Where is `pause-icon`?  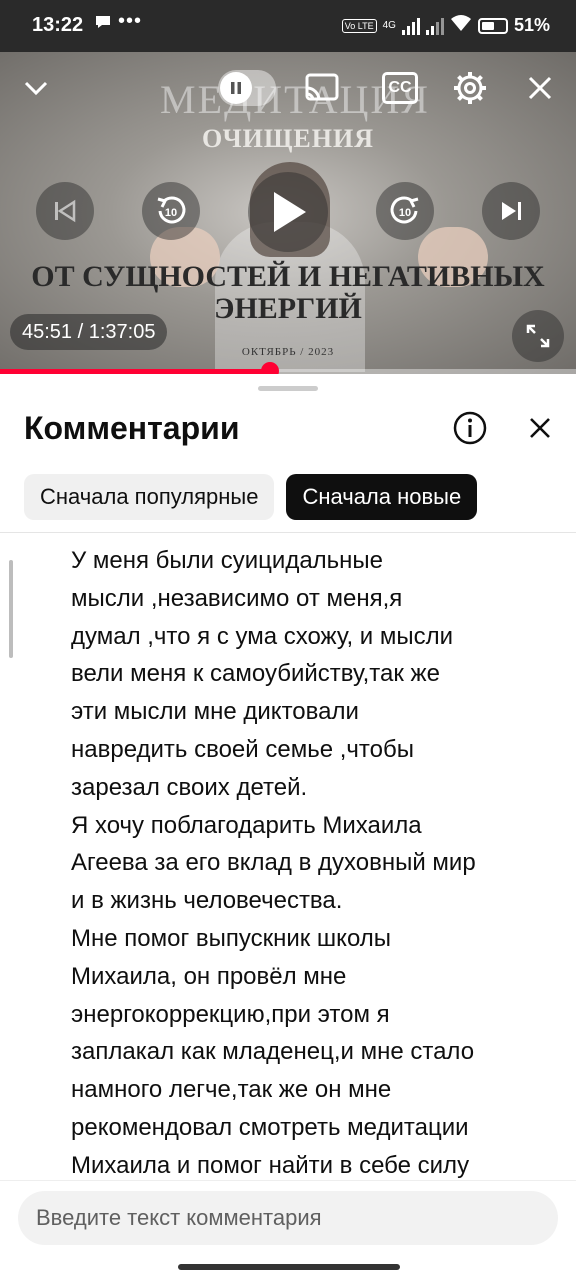 pause-icon is located at coordinates (236, 88).